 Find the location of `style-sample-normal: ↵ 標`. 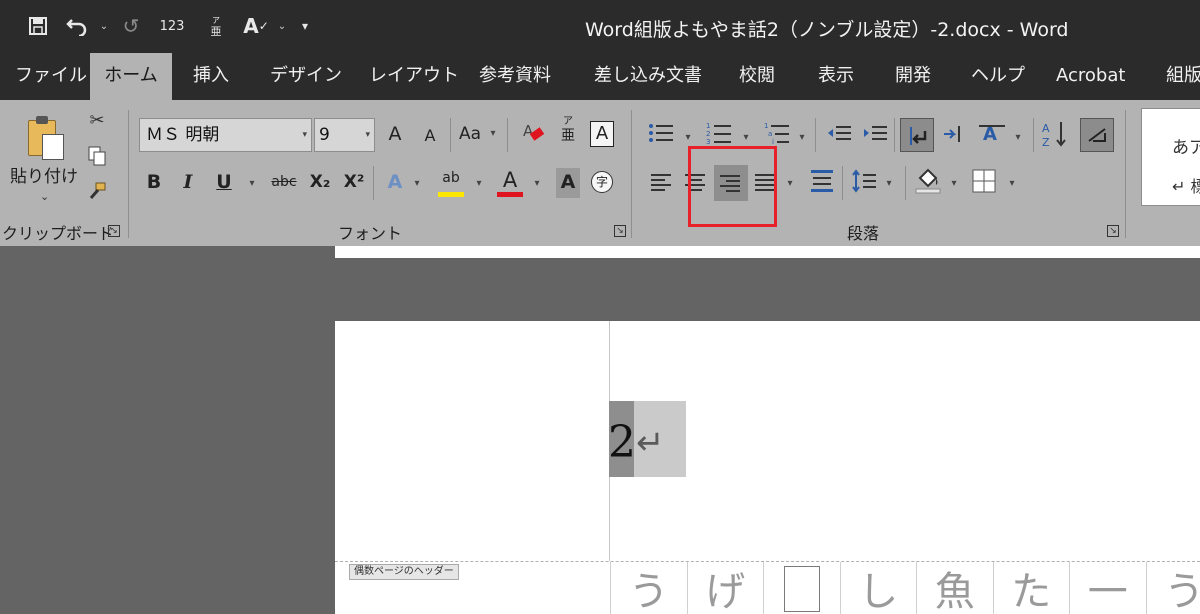

style-sample-normal: ↵ 標 is located at coordinates (1186, 186).